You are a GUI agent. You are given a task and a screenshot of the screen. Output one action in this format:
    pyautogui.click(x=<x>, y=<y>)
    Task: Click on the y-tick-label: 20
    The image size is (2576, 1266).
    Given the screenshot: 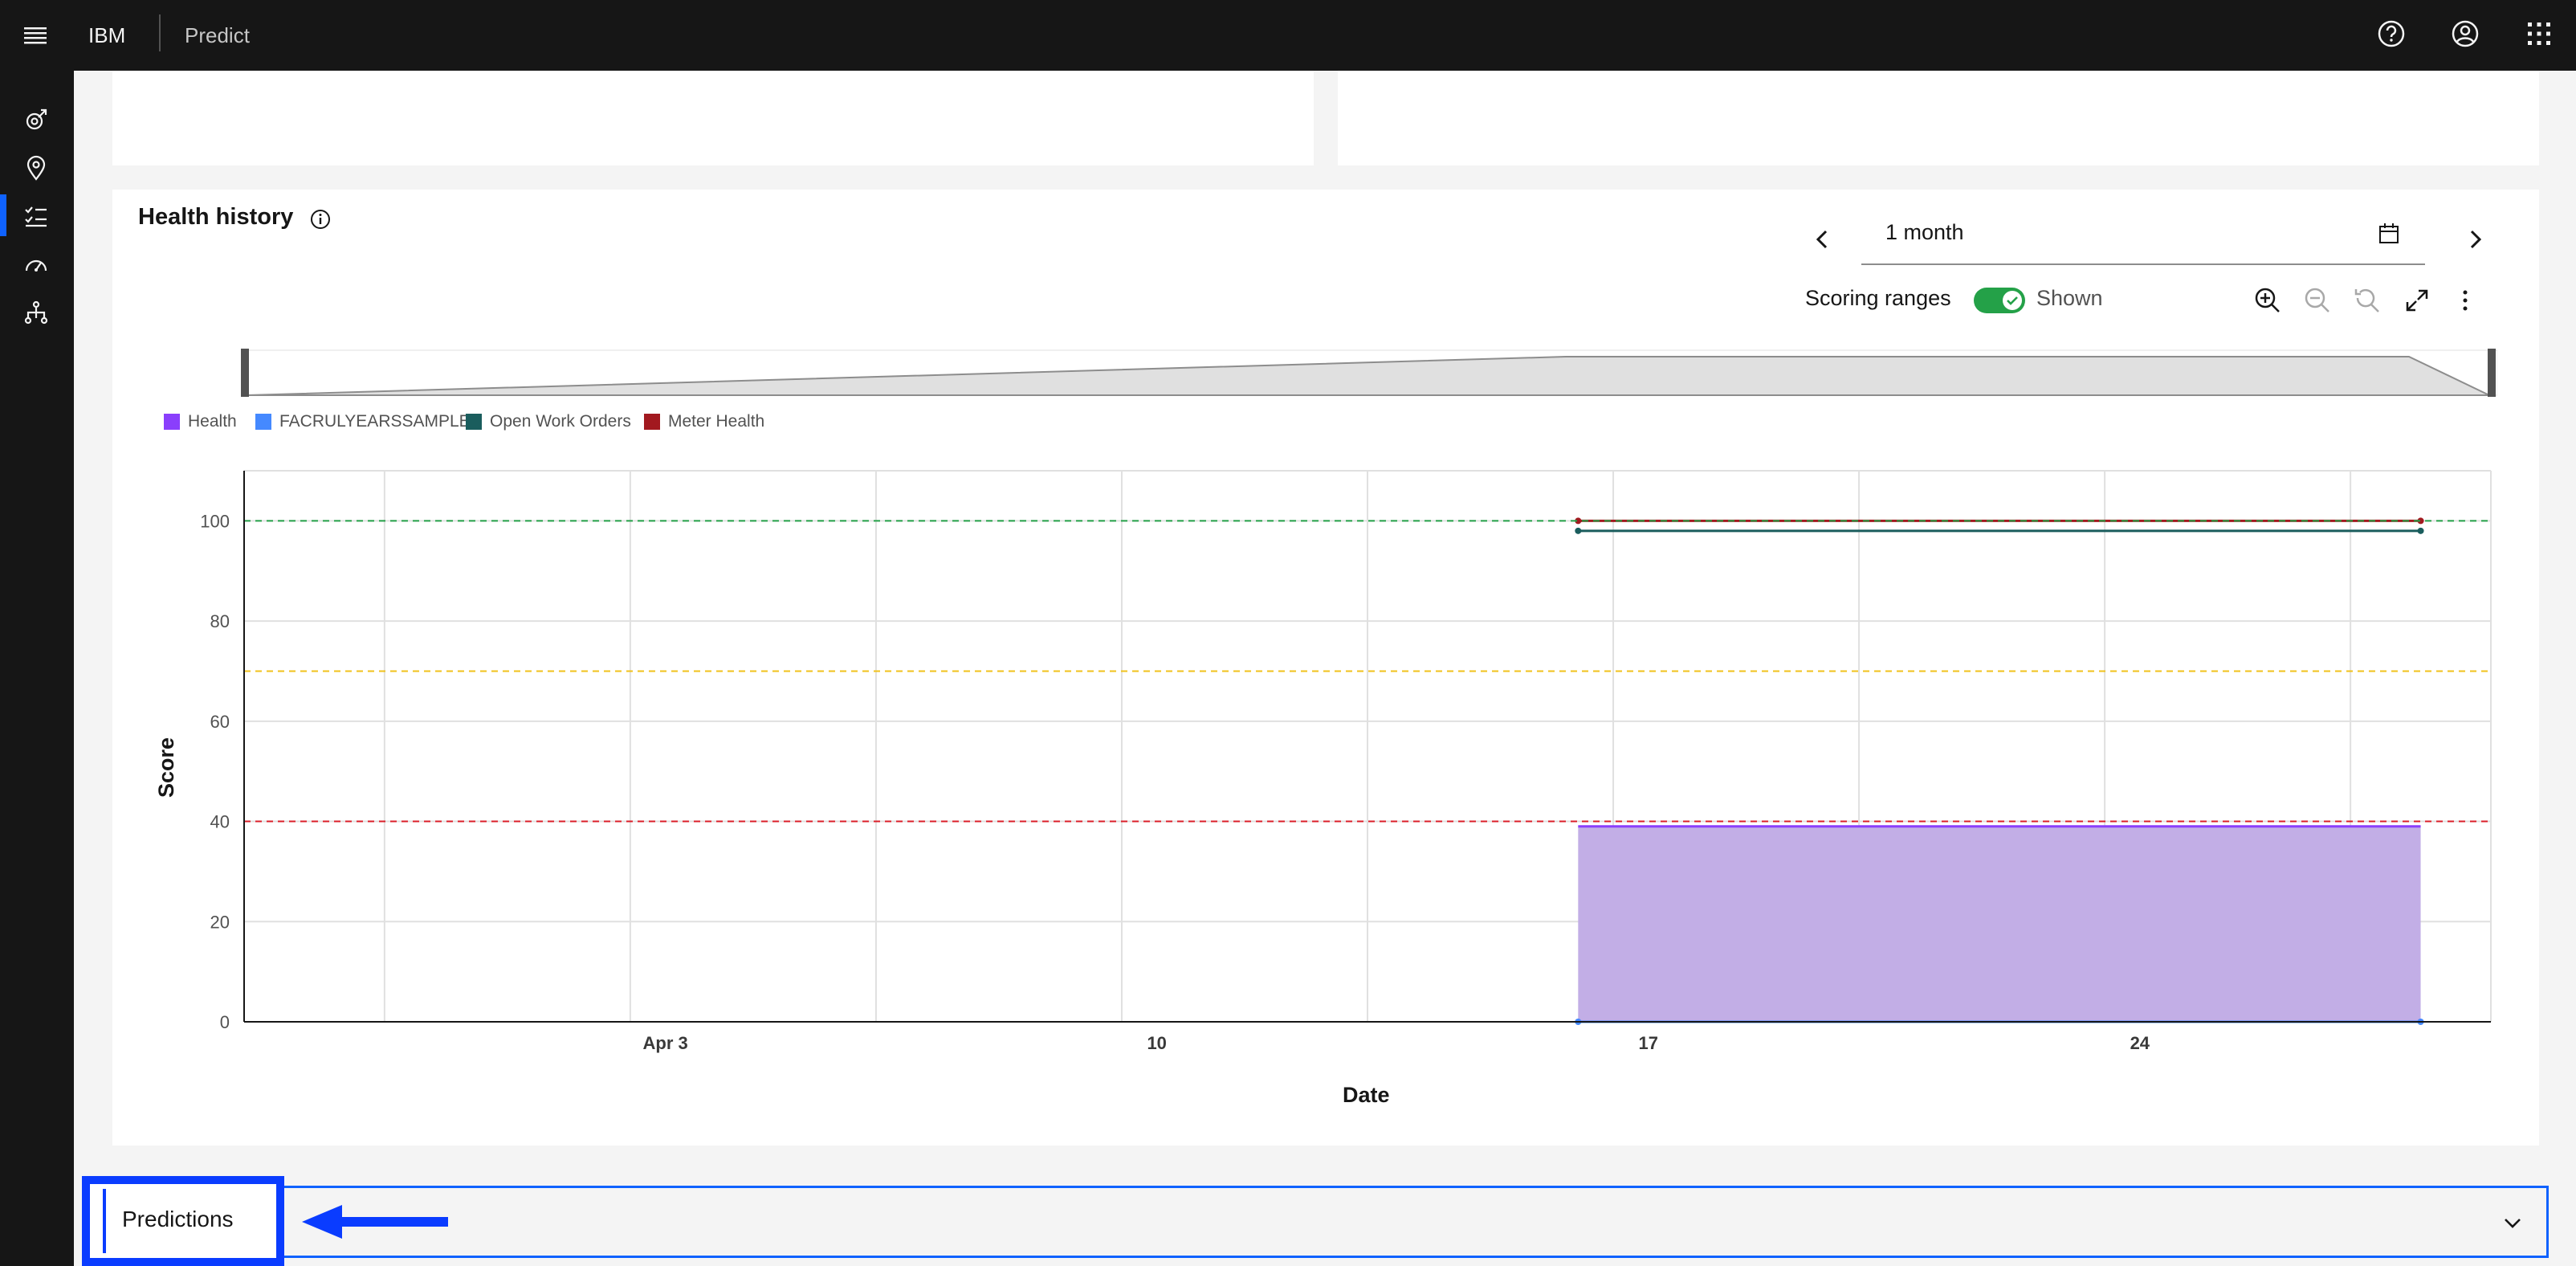 What is the action you would take?
    pyautogui.click(x=220, y=922)
    